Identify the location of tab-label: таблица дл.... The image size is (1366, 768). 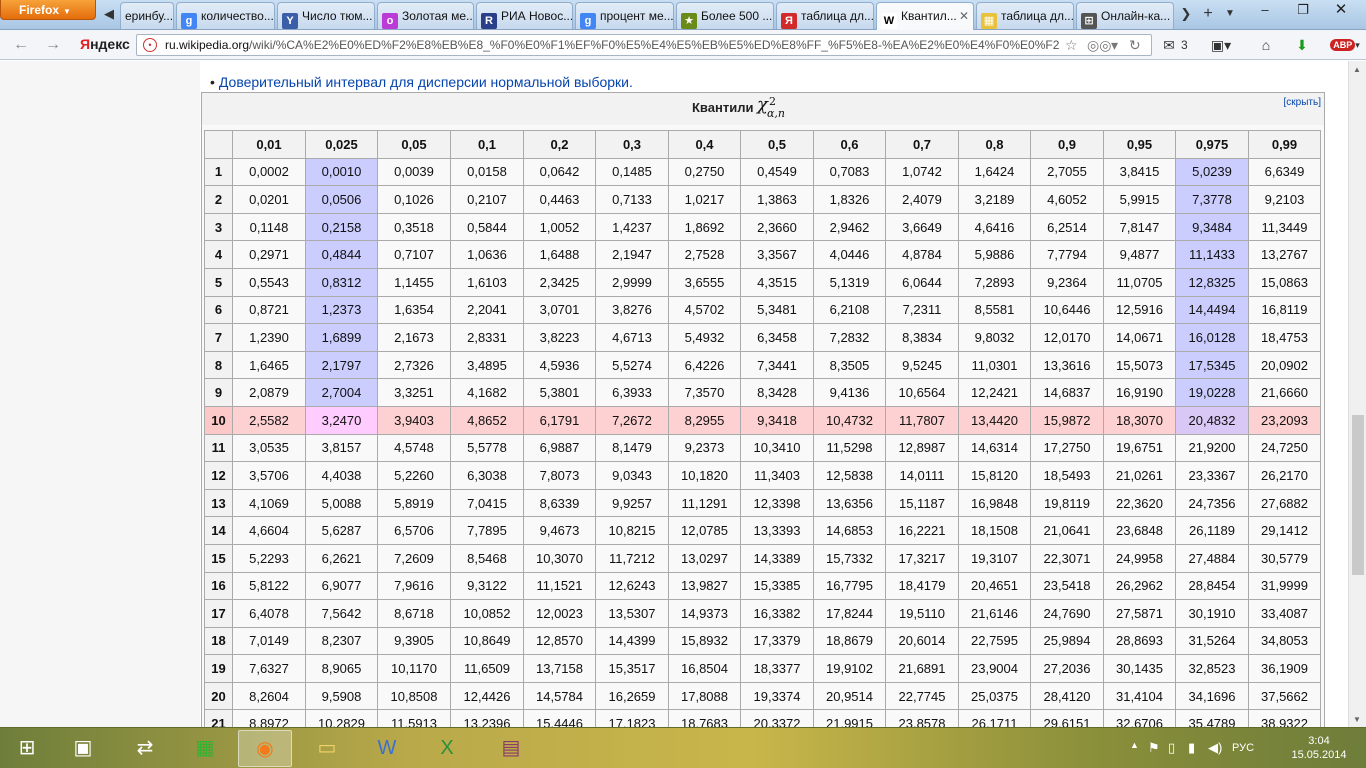
(1037, 16).